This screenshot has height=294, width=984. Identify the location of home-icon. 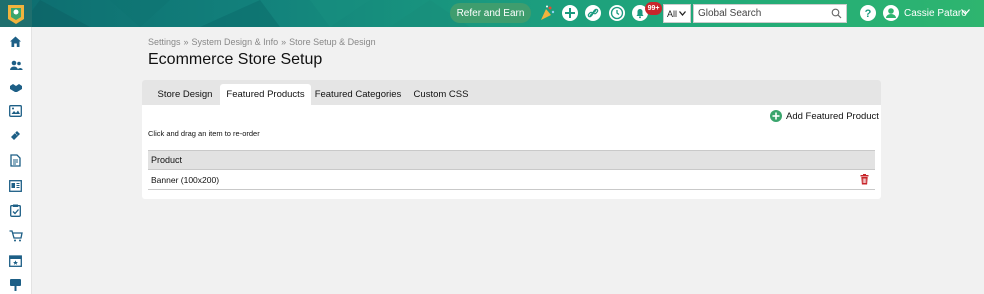
(15, 41).